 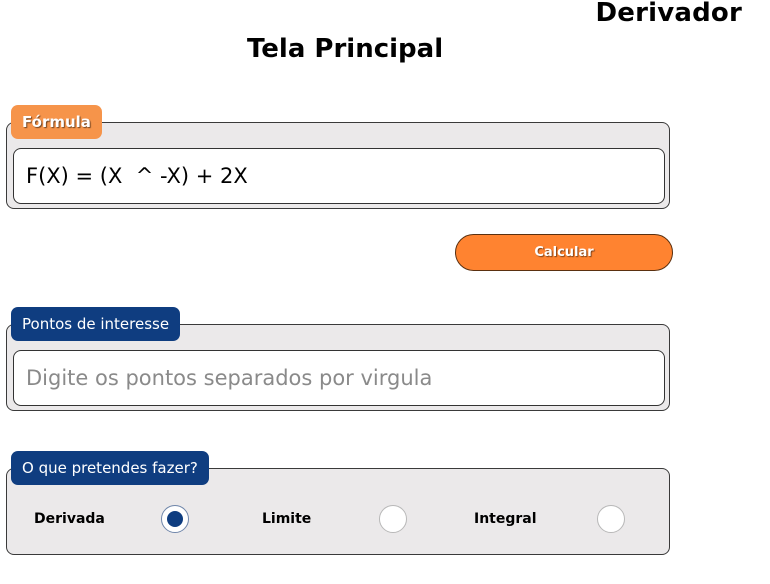 What do you see at coordinates (69, 519) in the screenshot?
I see `option-derivada-label: Derivada` at bounding box center [69, 519].